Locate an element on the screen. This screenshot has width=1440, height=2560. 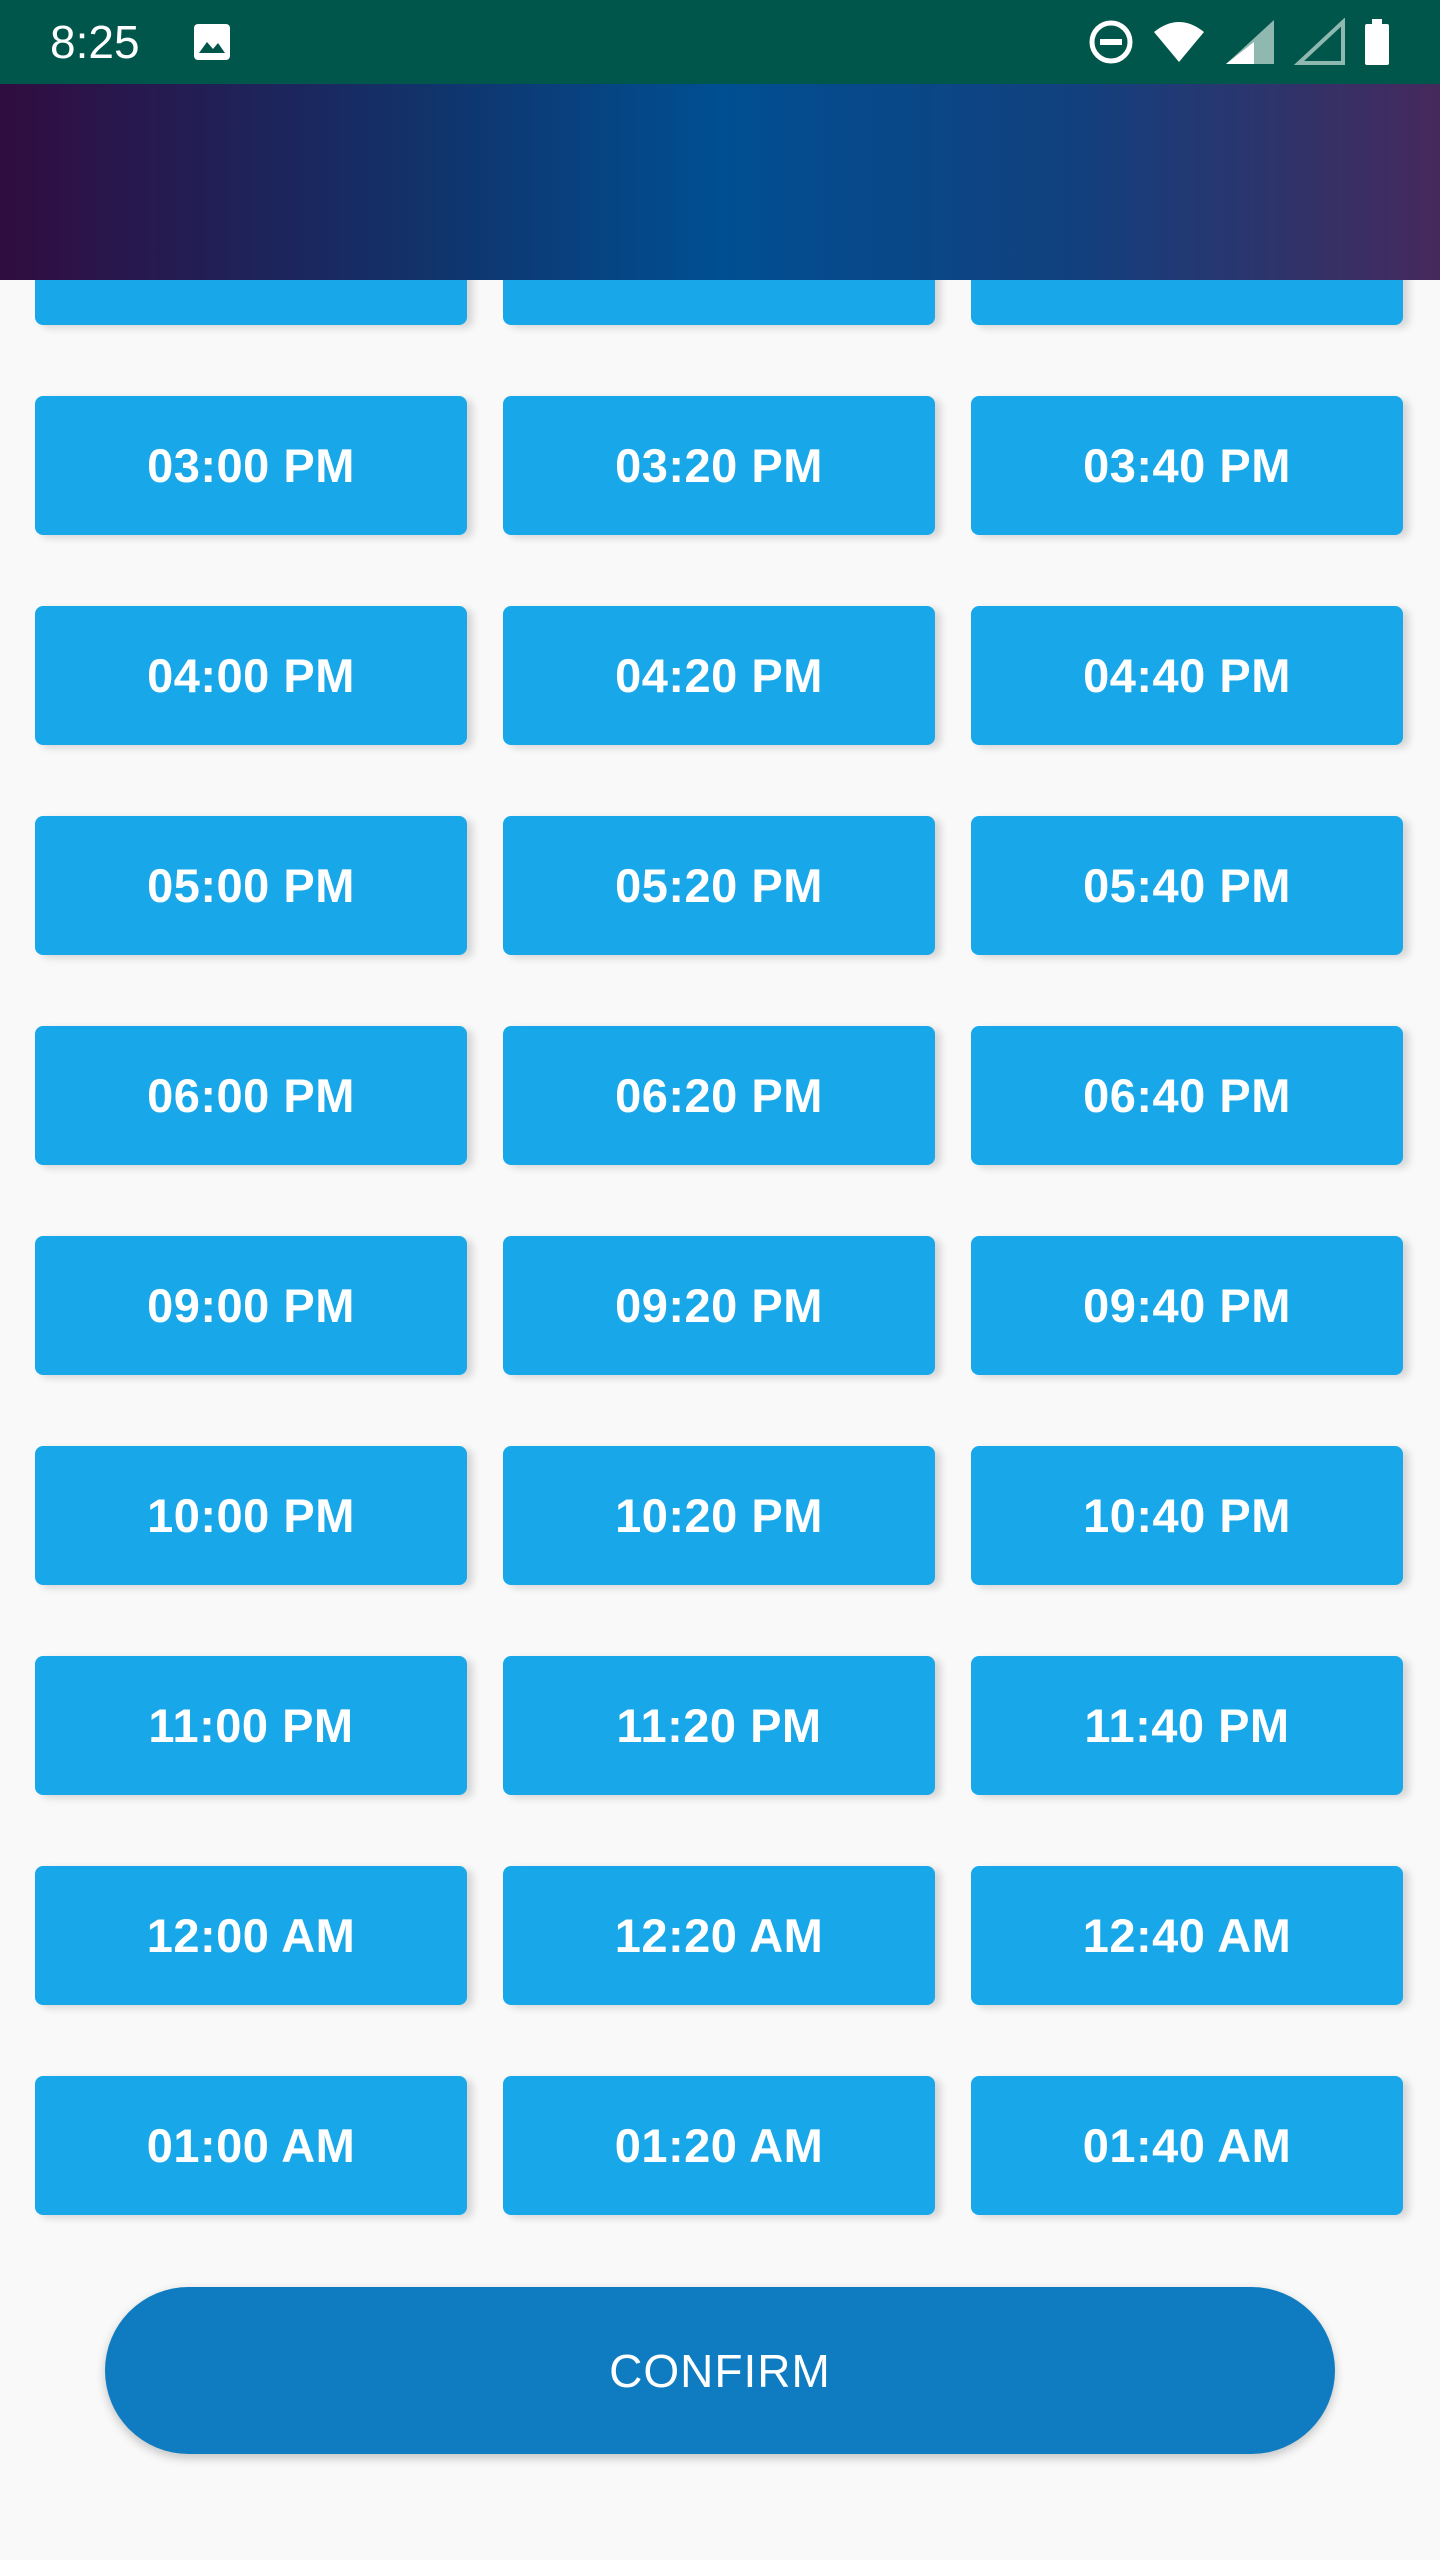
time-slot-button: 03:40 PM is located at coordinates (1187, 465).